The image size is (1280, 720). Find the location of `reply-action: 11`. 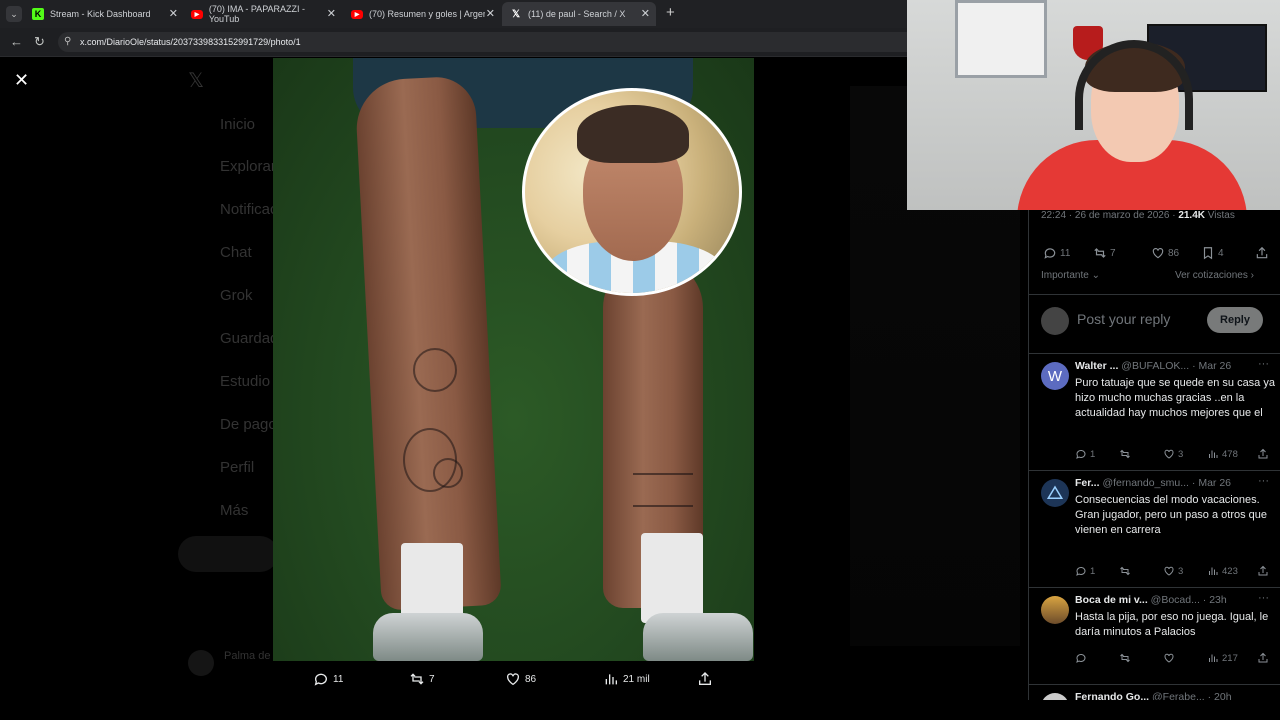

reply-action: 11 is located at coordinates (328, 679).